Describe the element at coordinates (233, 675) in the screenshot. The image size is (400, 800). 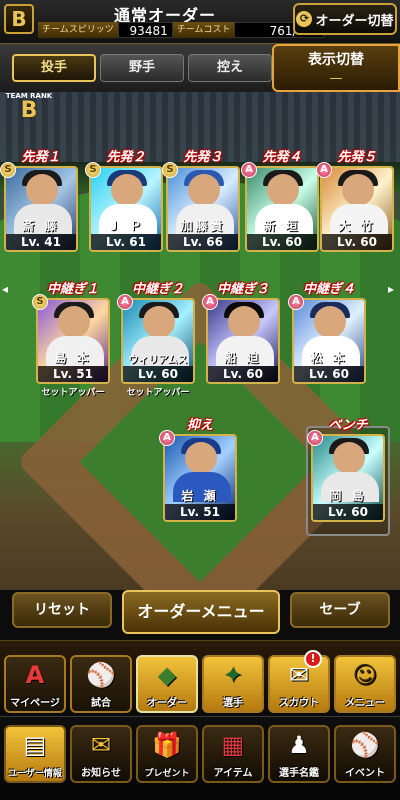
I see `player-icon: ✦` at that location.